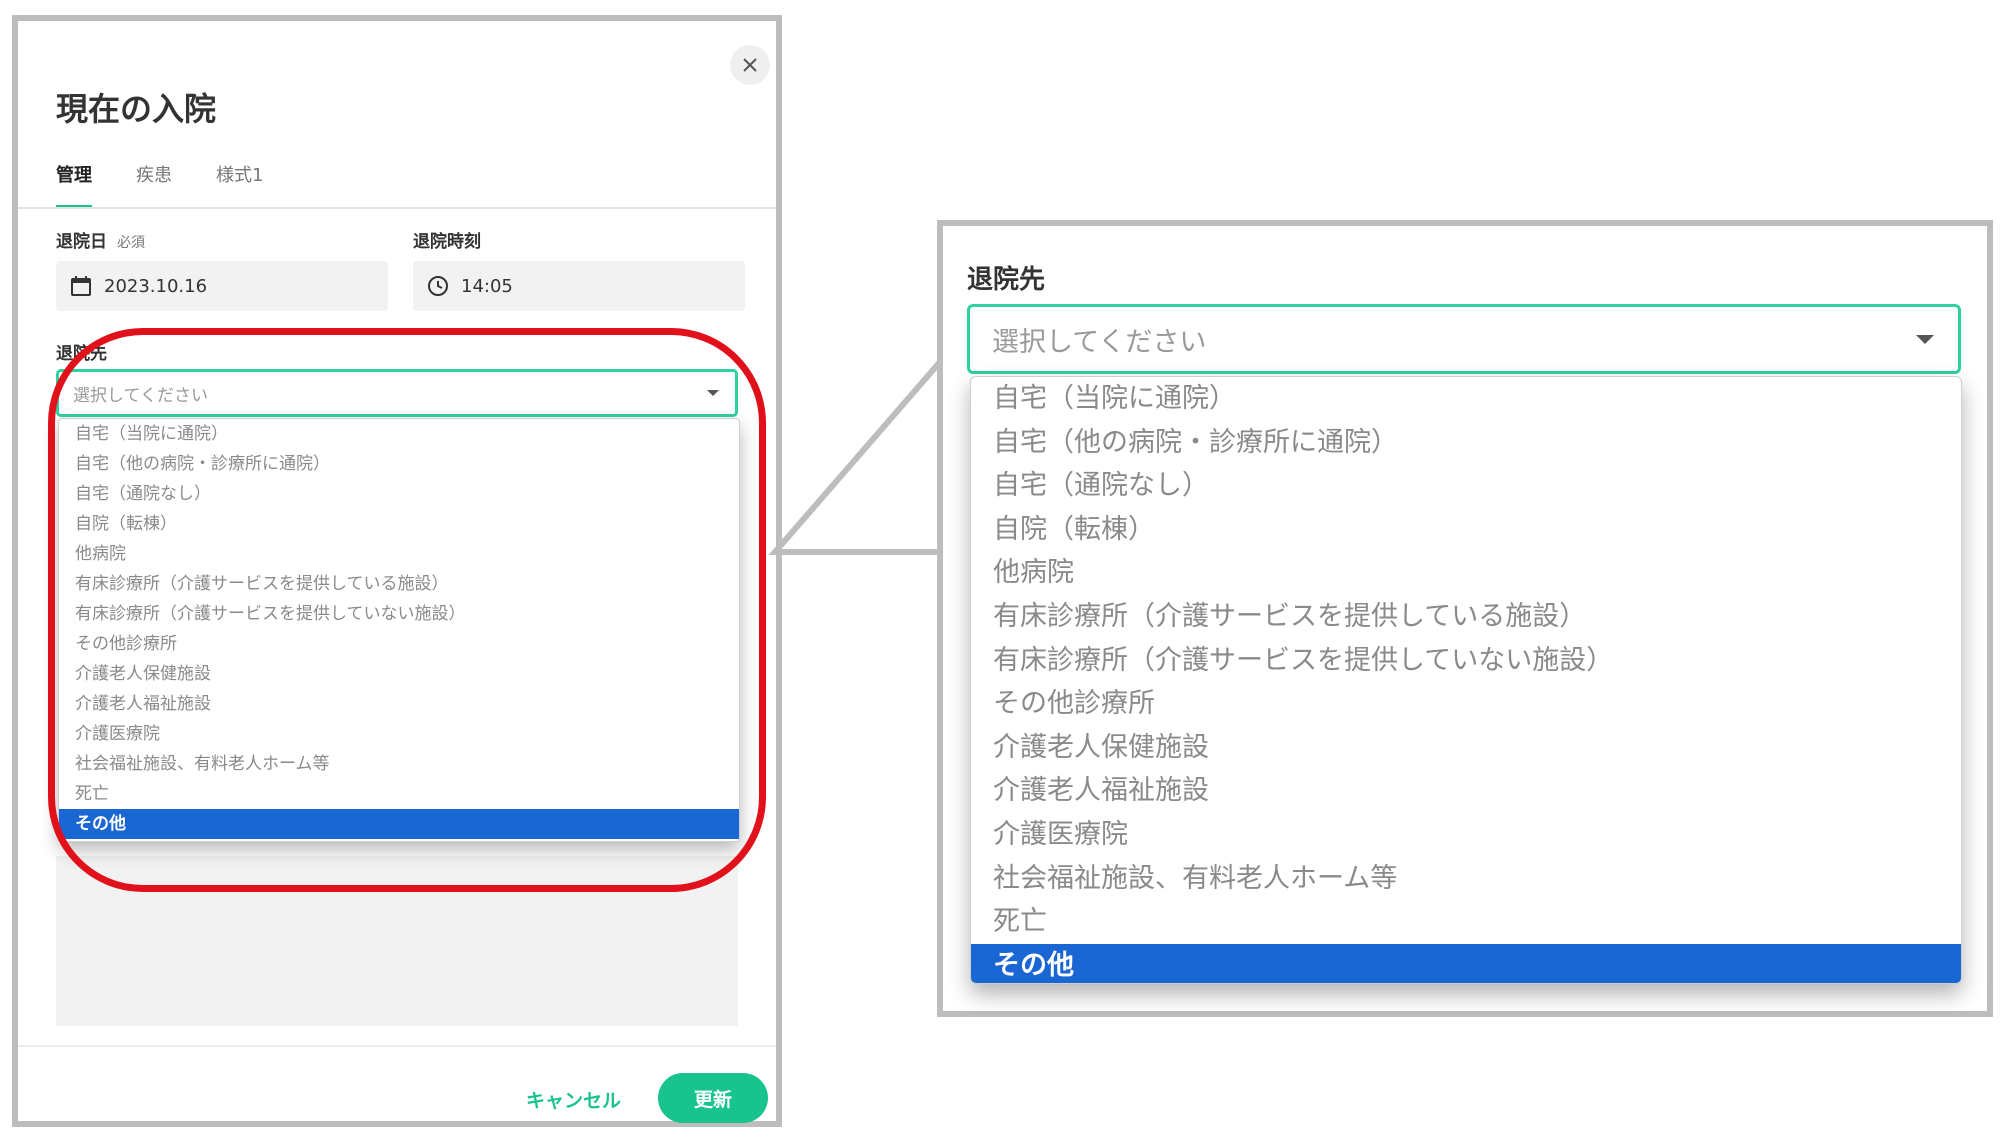  Describe the element at coordinates (1466, 922) in the screenshot. I see `option-item: 死亡` at that location.